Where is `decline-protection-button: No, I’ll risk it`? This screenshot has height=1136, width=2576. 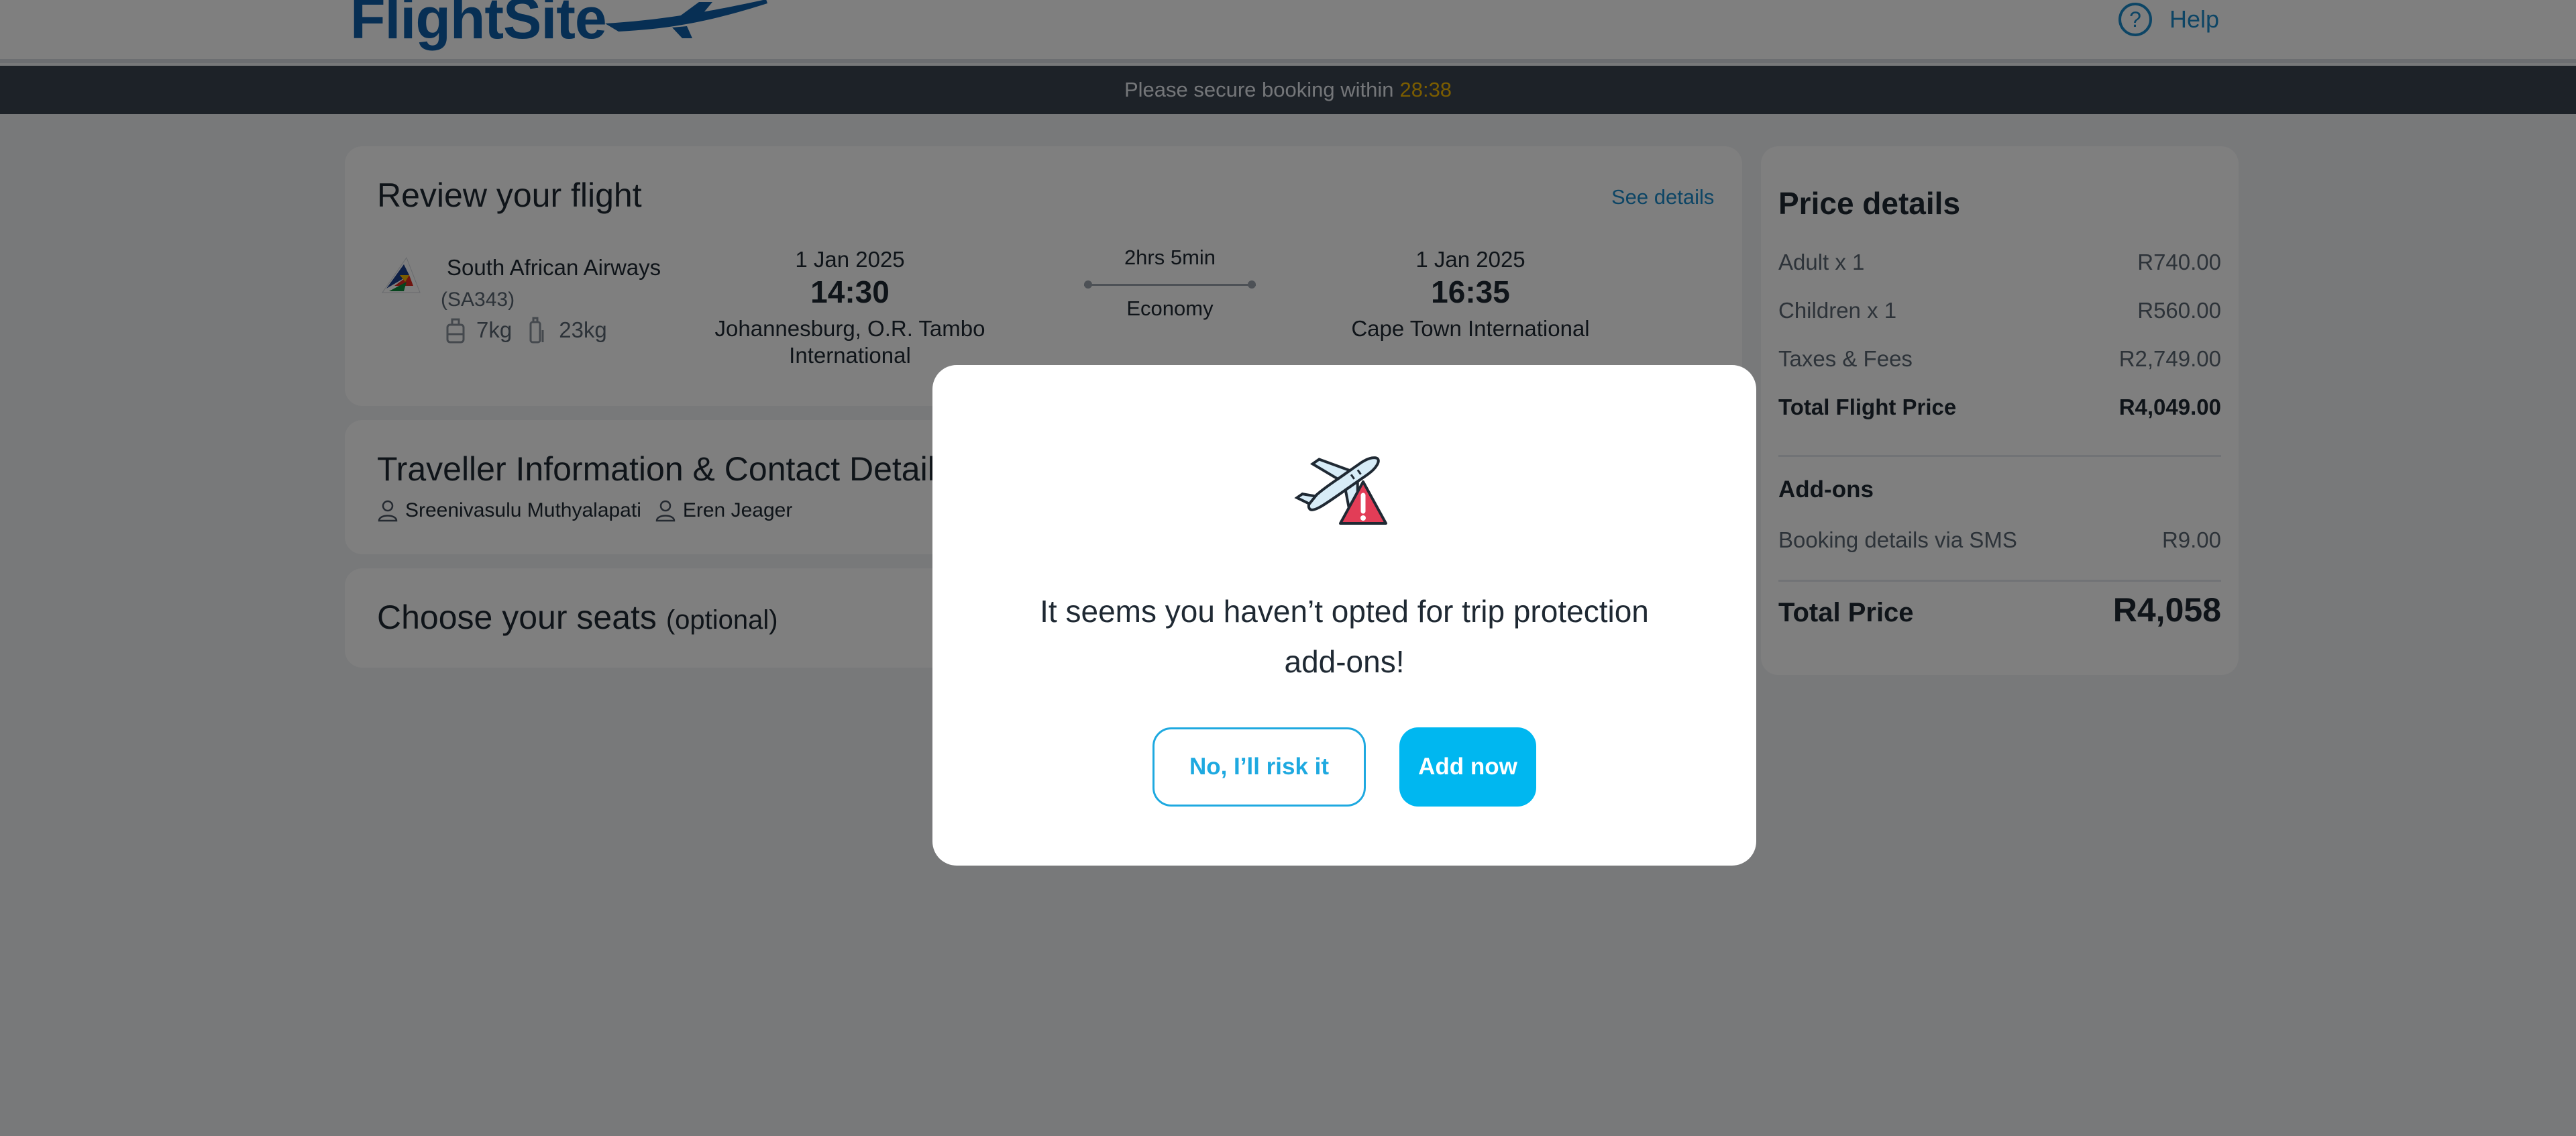 decline-protection-button: No, I’ll risk it is located at coordinates (1259, 767).